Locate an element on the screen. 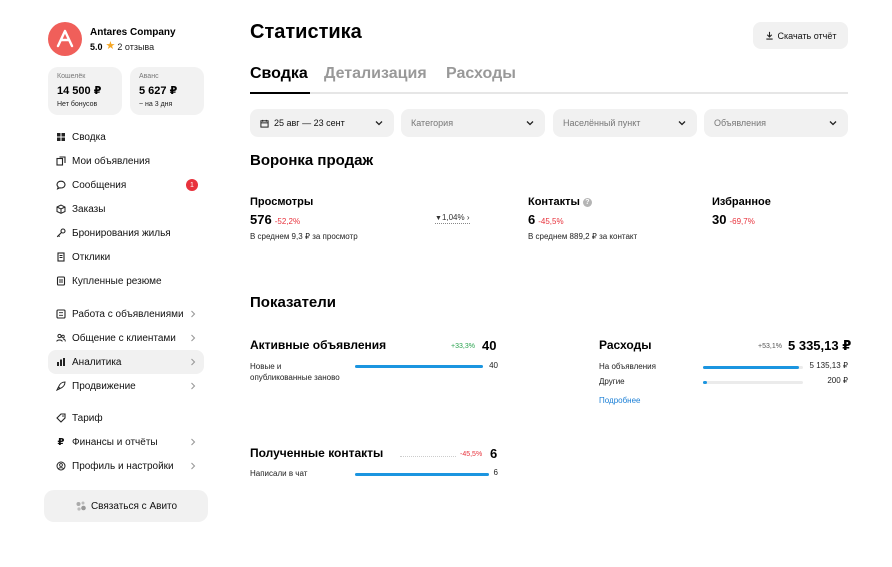  received-contacts-delta: -45,5% is located at coordinates (471, 454).